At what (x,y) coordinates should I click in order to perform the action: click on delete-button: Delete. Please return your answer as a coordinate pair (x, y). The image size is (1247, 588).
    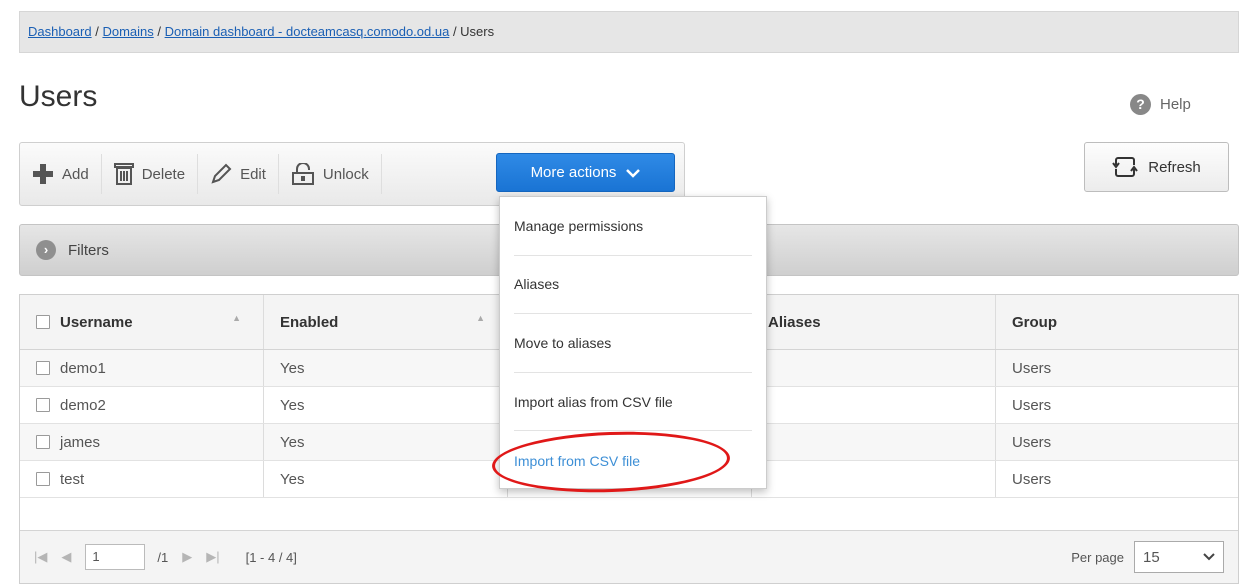
    Looking at the image, I should click on (150, 174).